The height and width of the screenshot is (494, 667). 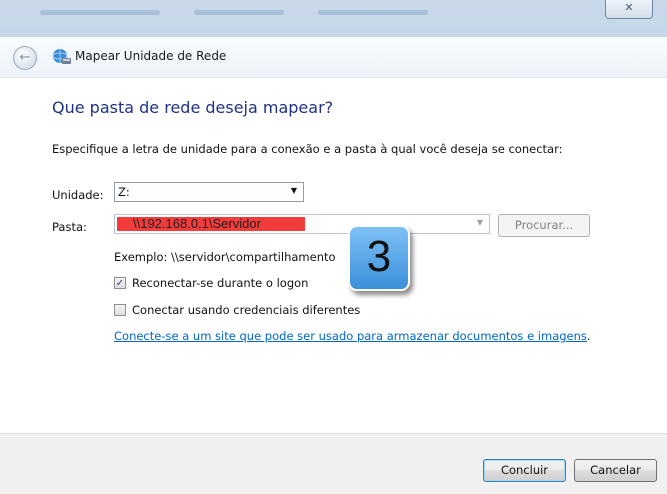 I want to click on step-number-badge: 3, so click(x=379, y=258).